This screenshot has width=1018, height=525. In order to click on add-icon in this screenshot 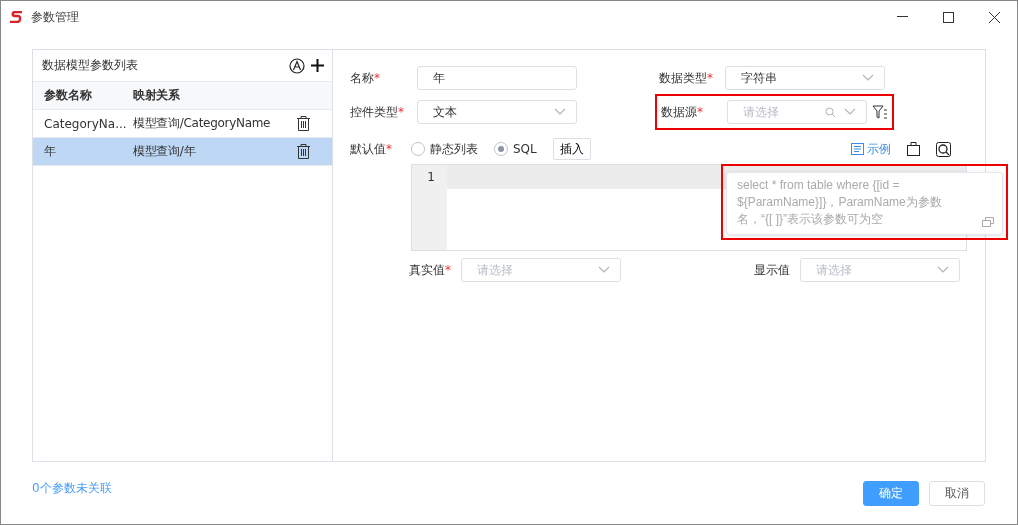, I will do `click(317, 65)`.